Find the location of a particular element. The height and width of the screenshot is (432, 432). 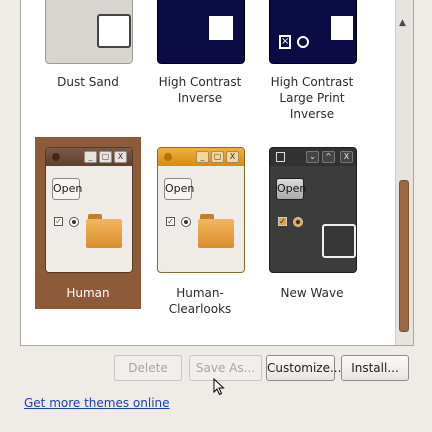

theme-name: New Wave is located at coordinates (312, 293).